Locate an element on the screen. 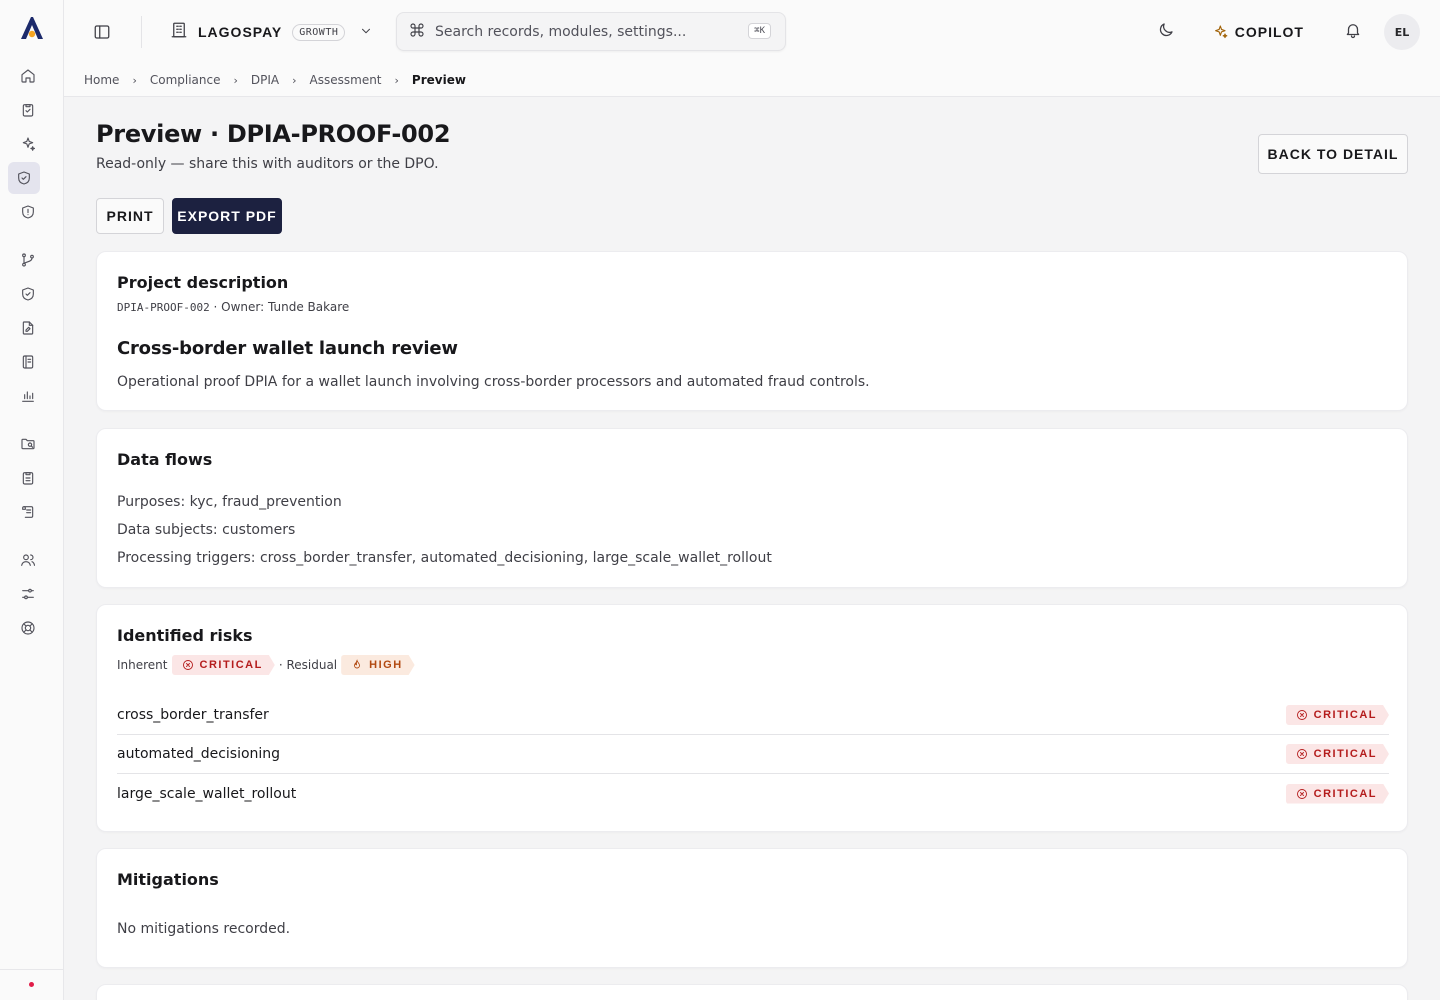  moon-icon is located at coordinates (1166, 32).